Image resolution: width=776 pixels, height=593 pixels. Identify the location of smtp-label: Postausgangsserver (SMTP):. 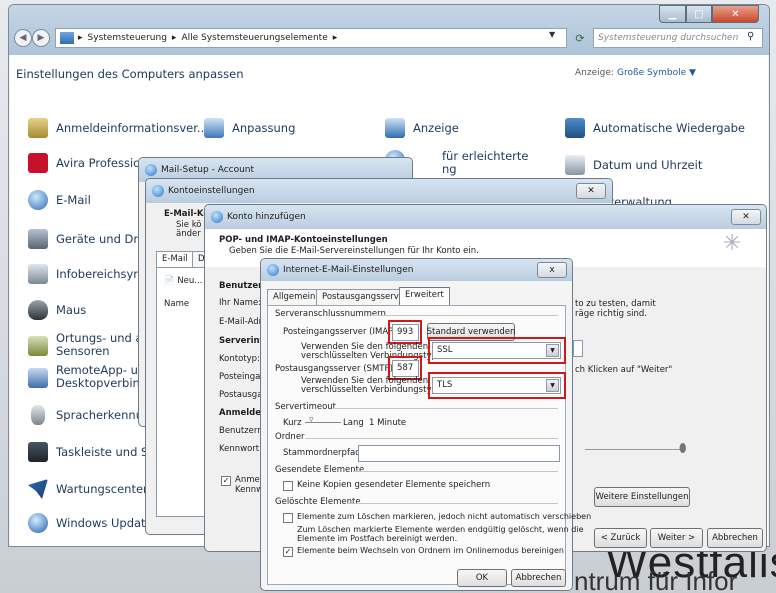
(335, 369).